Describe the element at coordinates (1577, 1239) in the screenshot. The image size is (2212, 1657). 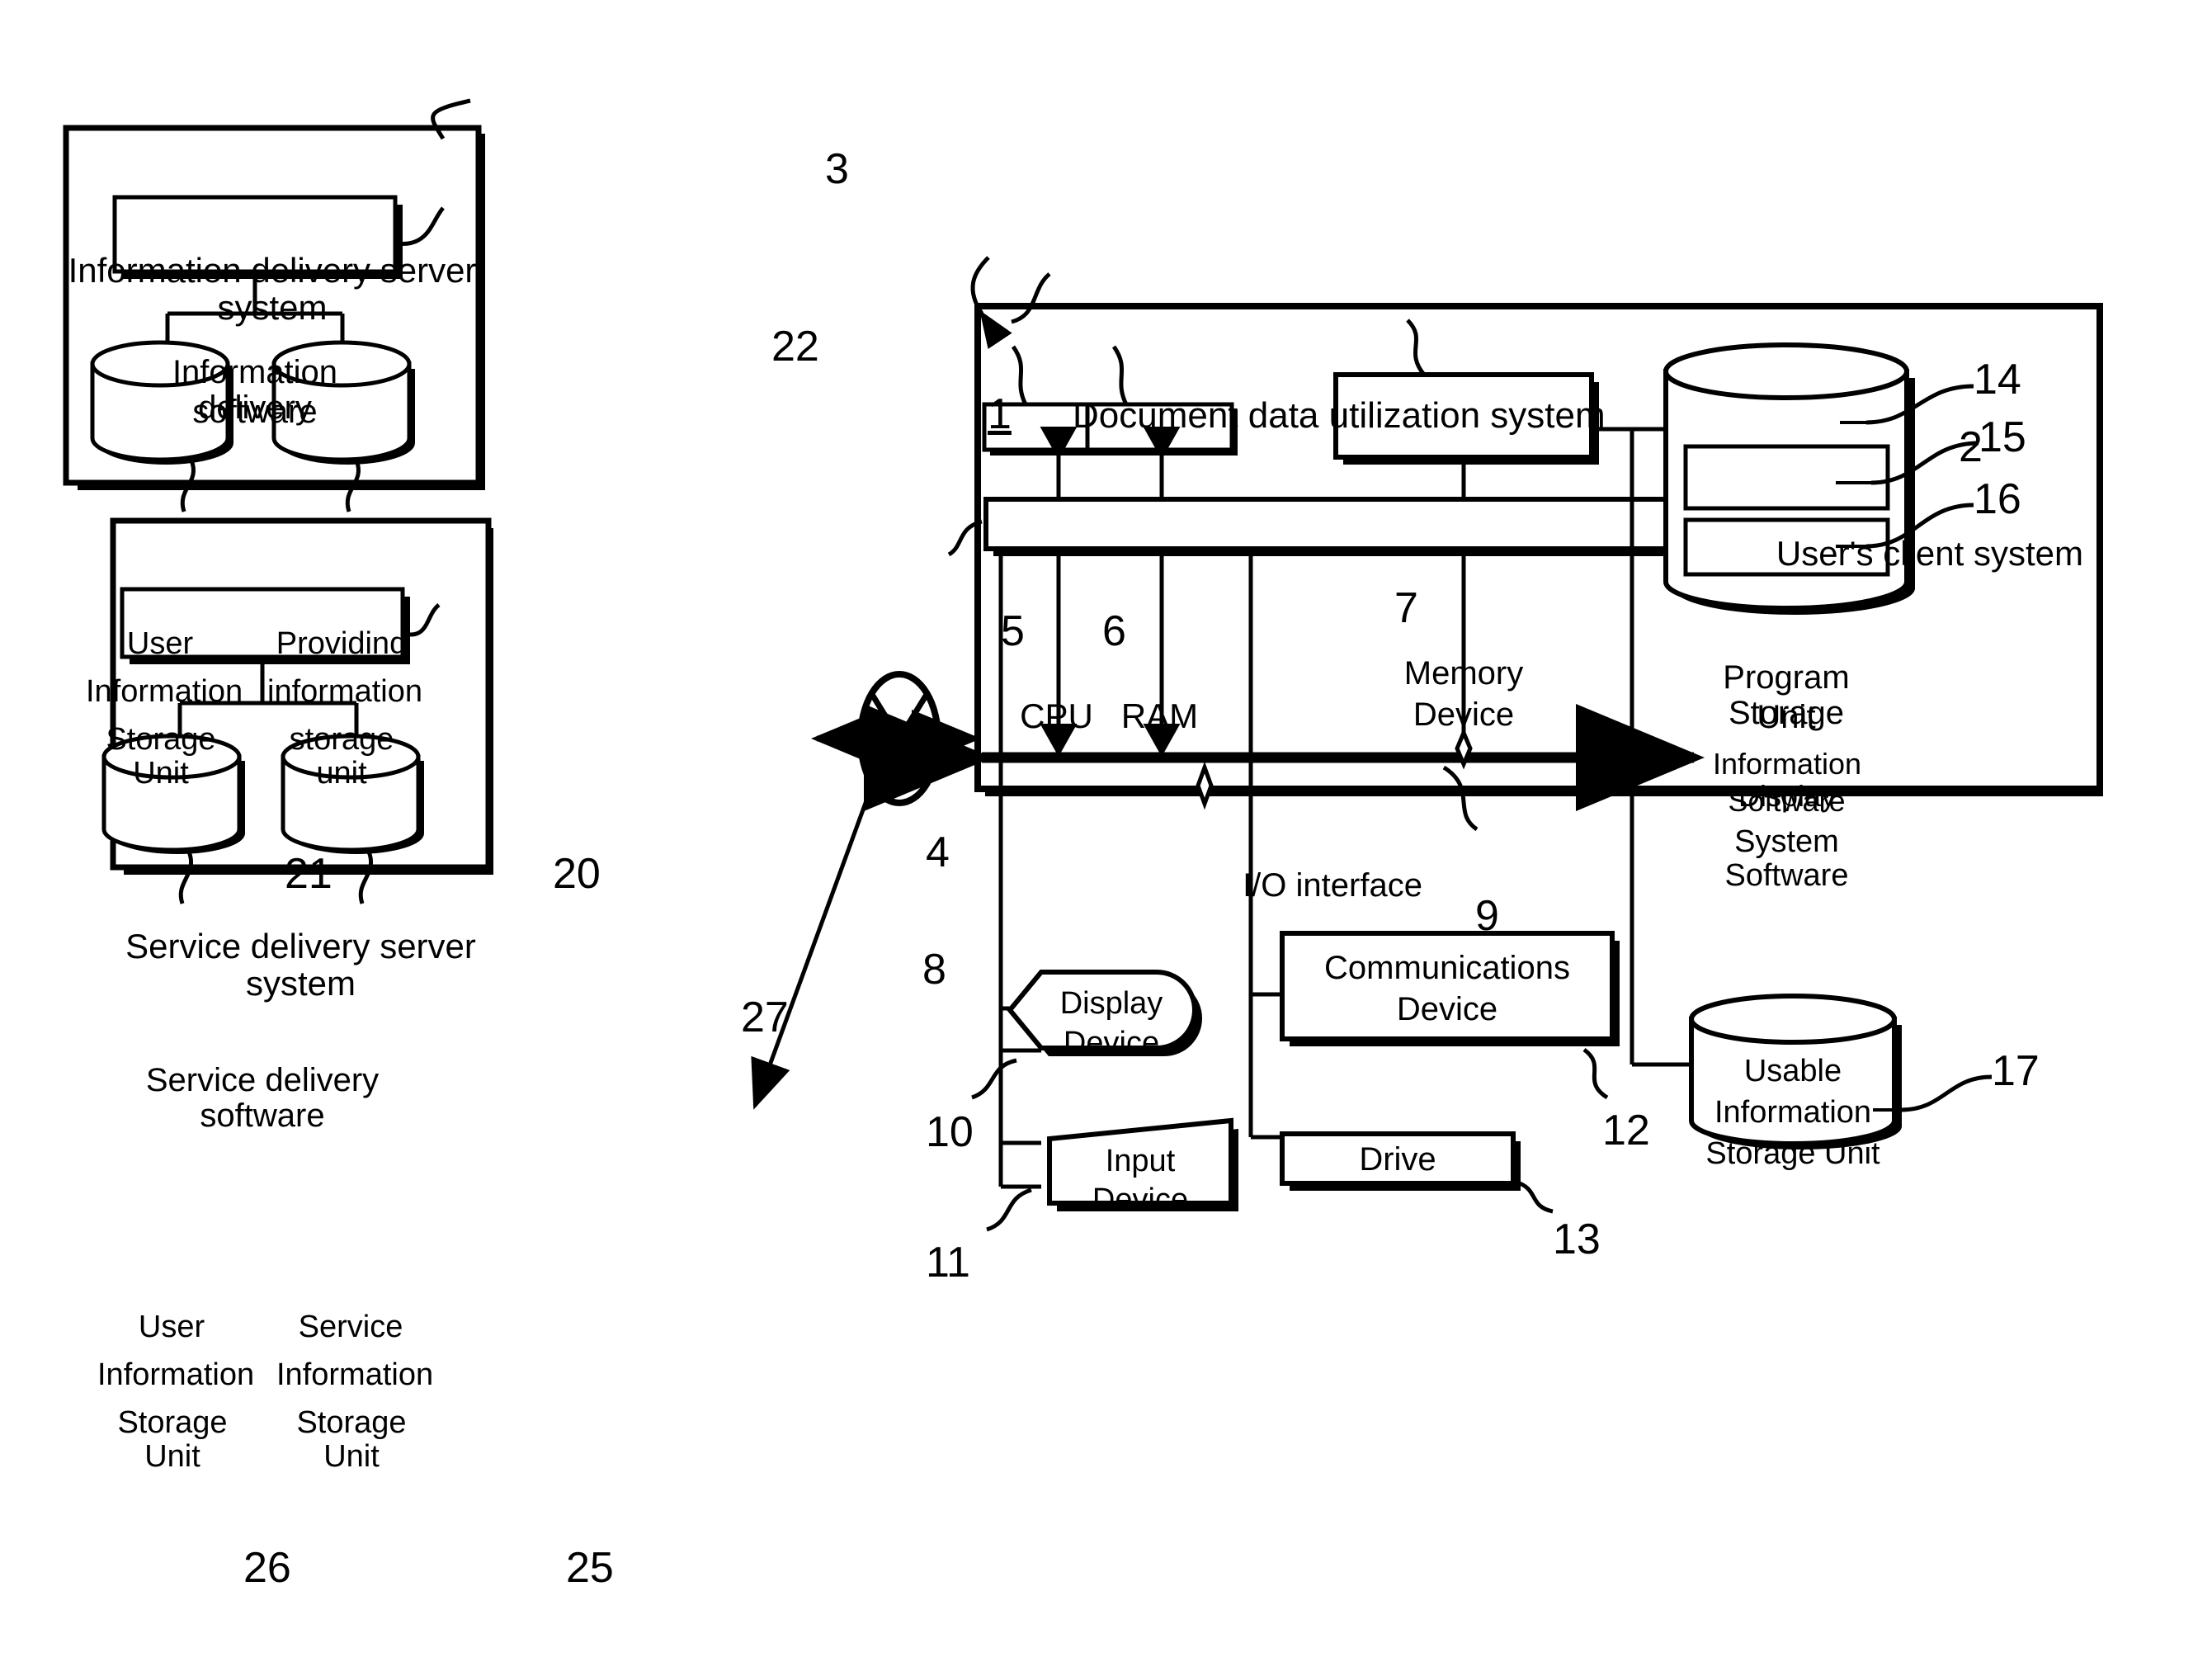
I see `ref-13: 13` at that location.